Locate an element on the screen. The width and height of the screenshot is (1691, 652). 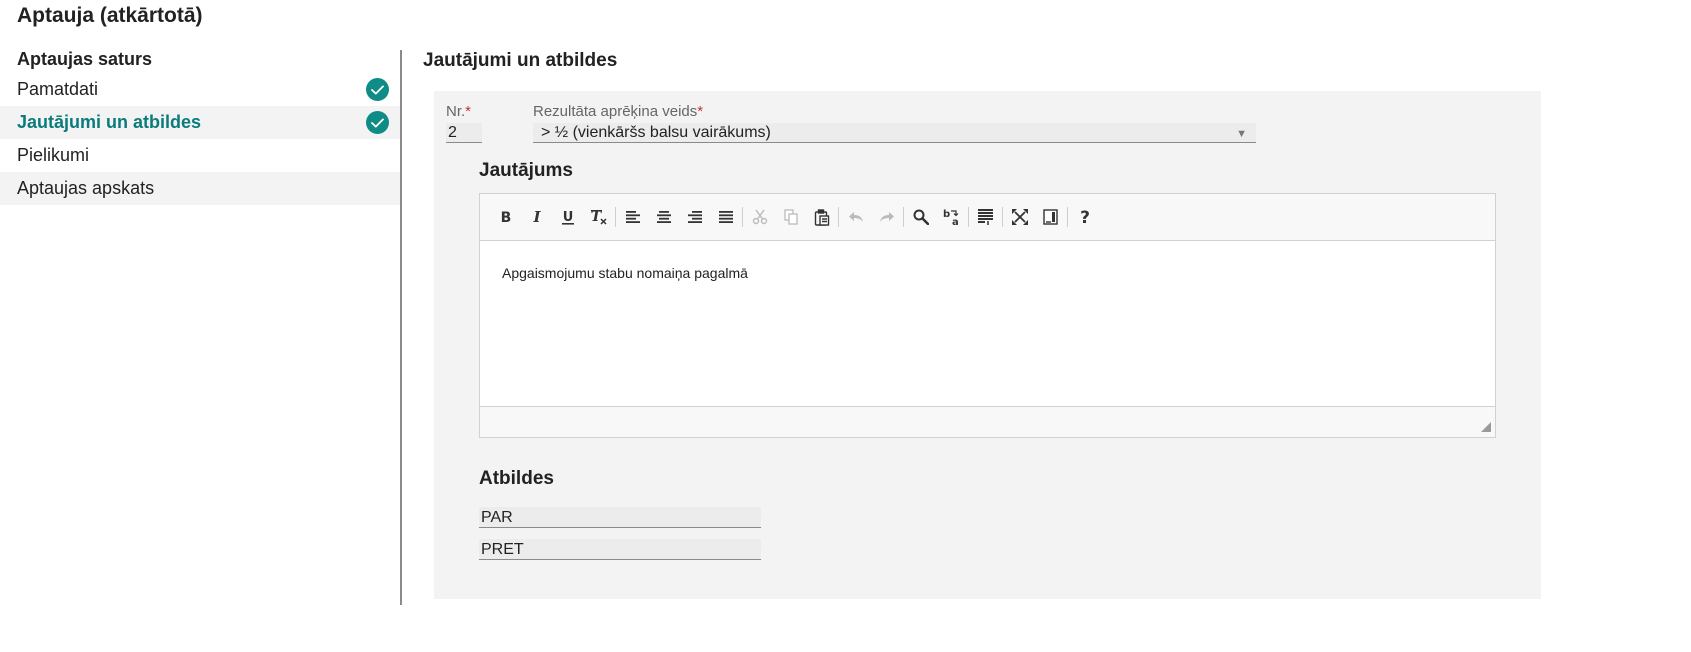
svg-text: U is located at coordinates (567, 217).